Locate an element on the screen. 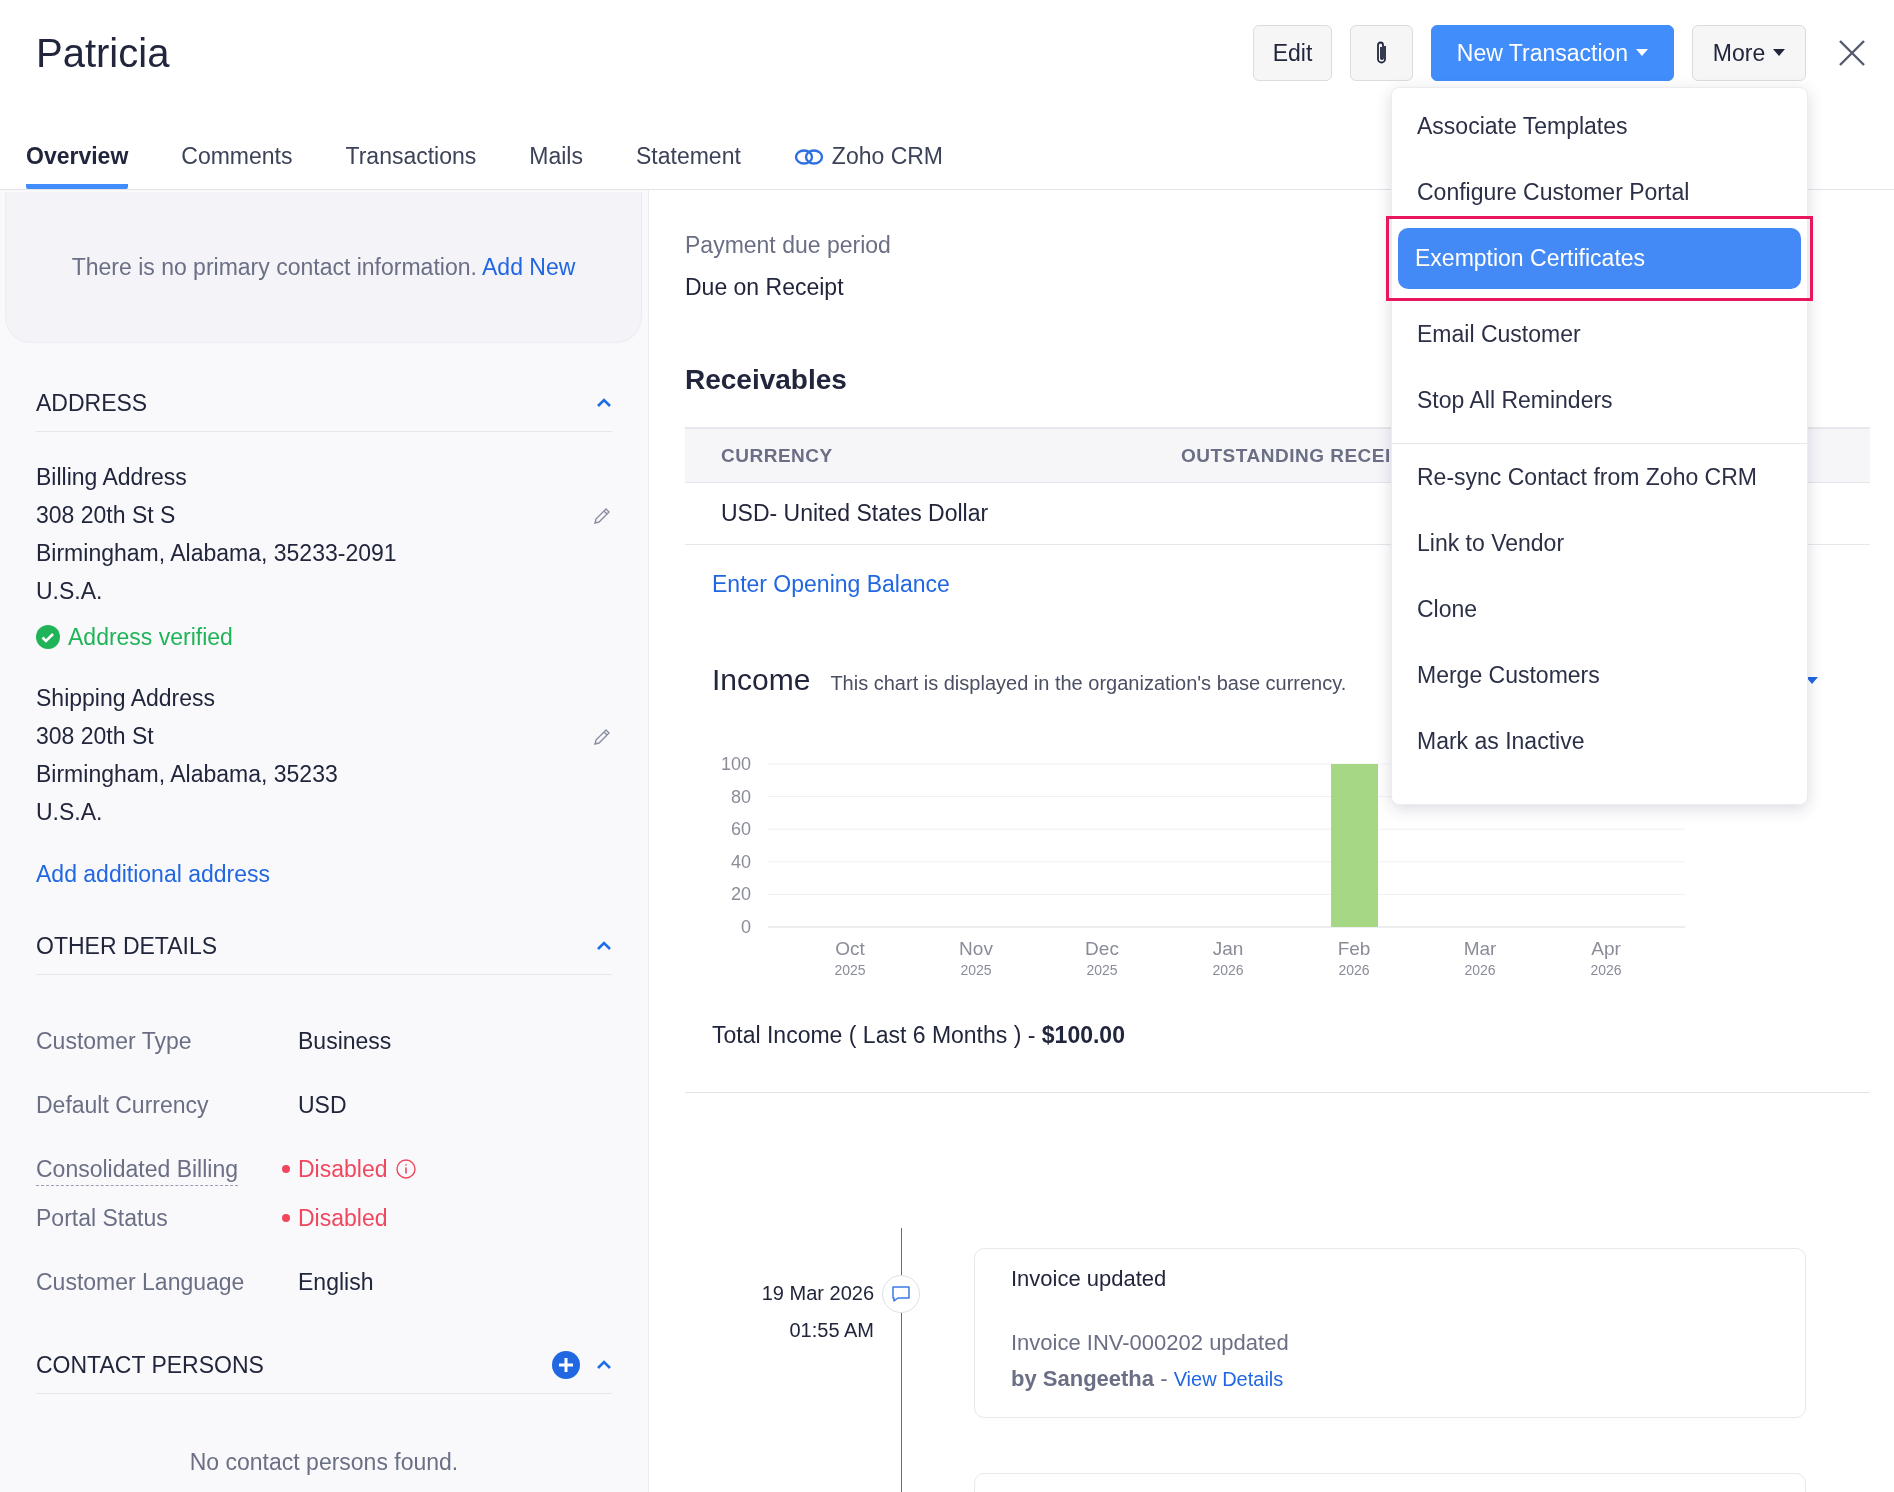 The width and height of the screenshot is (1894, 1492). address-line: 308 20th St S is located at coordinates (106, 515).